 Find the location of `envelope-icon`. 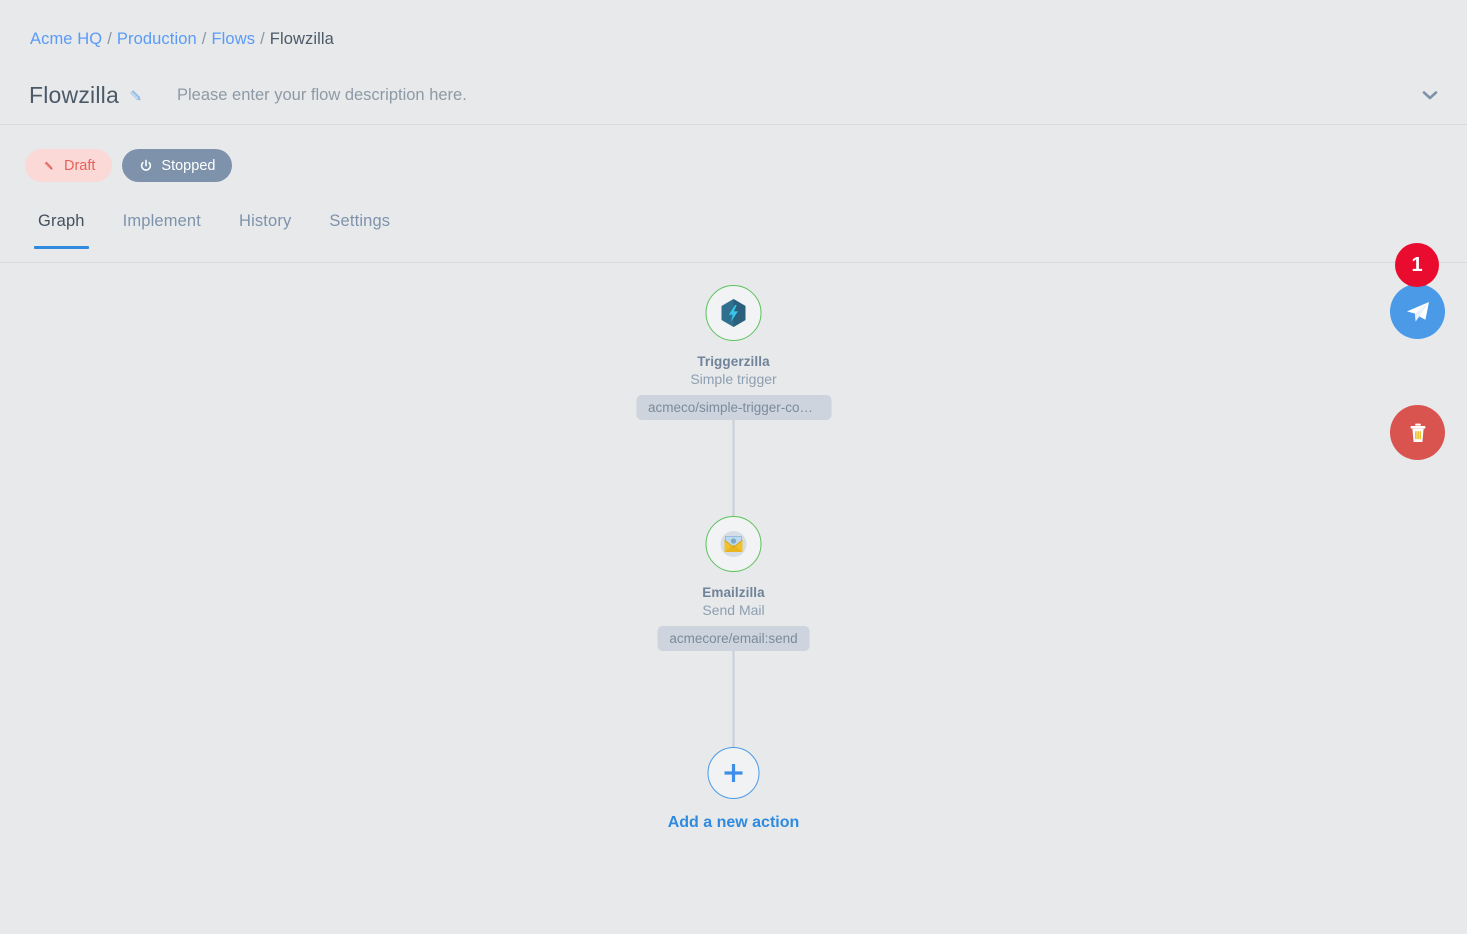

envelope-icon is located at coordinates (734, 544).